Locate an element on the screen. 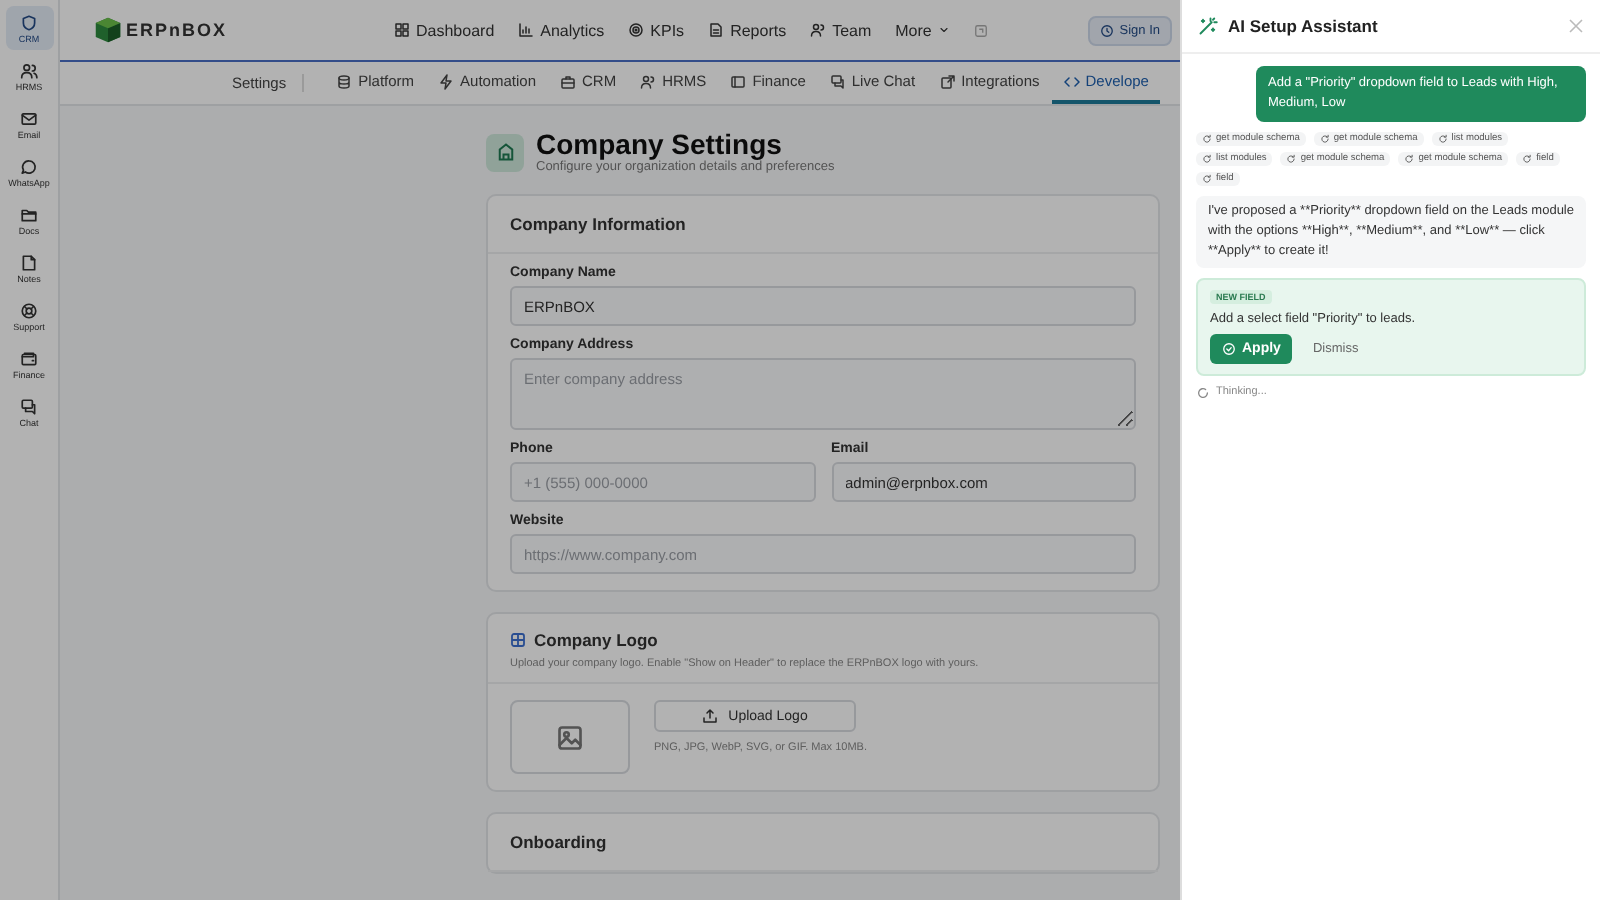 The image size is (1600, 900). clock-icon is located at coordinates (1106, 30).